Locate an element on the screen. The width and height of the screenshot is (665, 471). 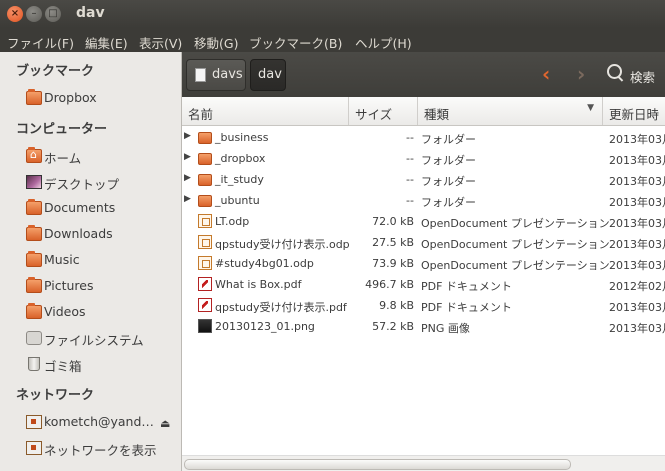
sidebar-item-filesystem: ファイルシステム is located at coordinates (102, 338).